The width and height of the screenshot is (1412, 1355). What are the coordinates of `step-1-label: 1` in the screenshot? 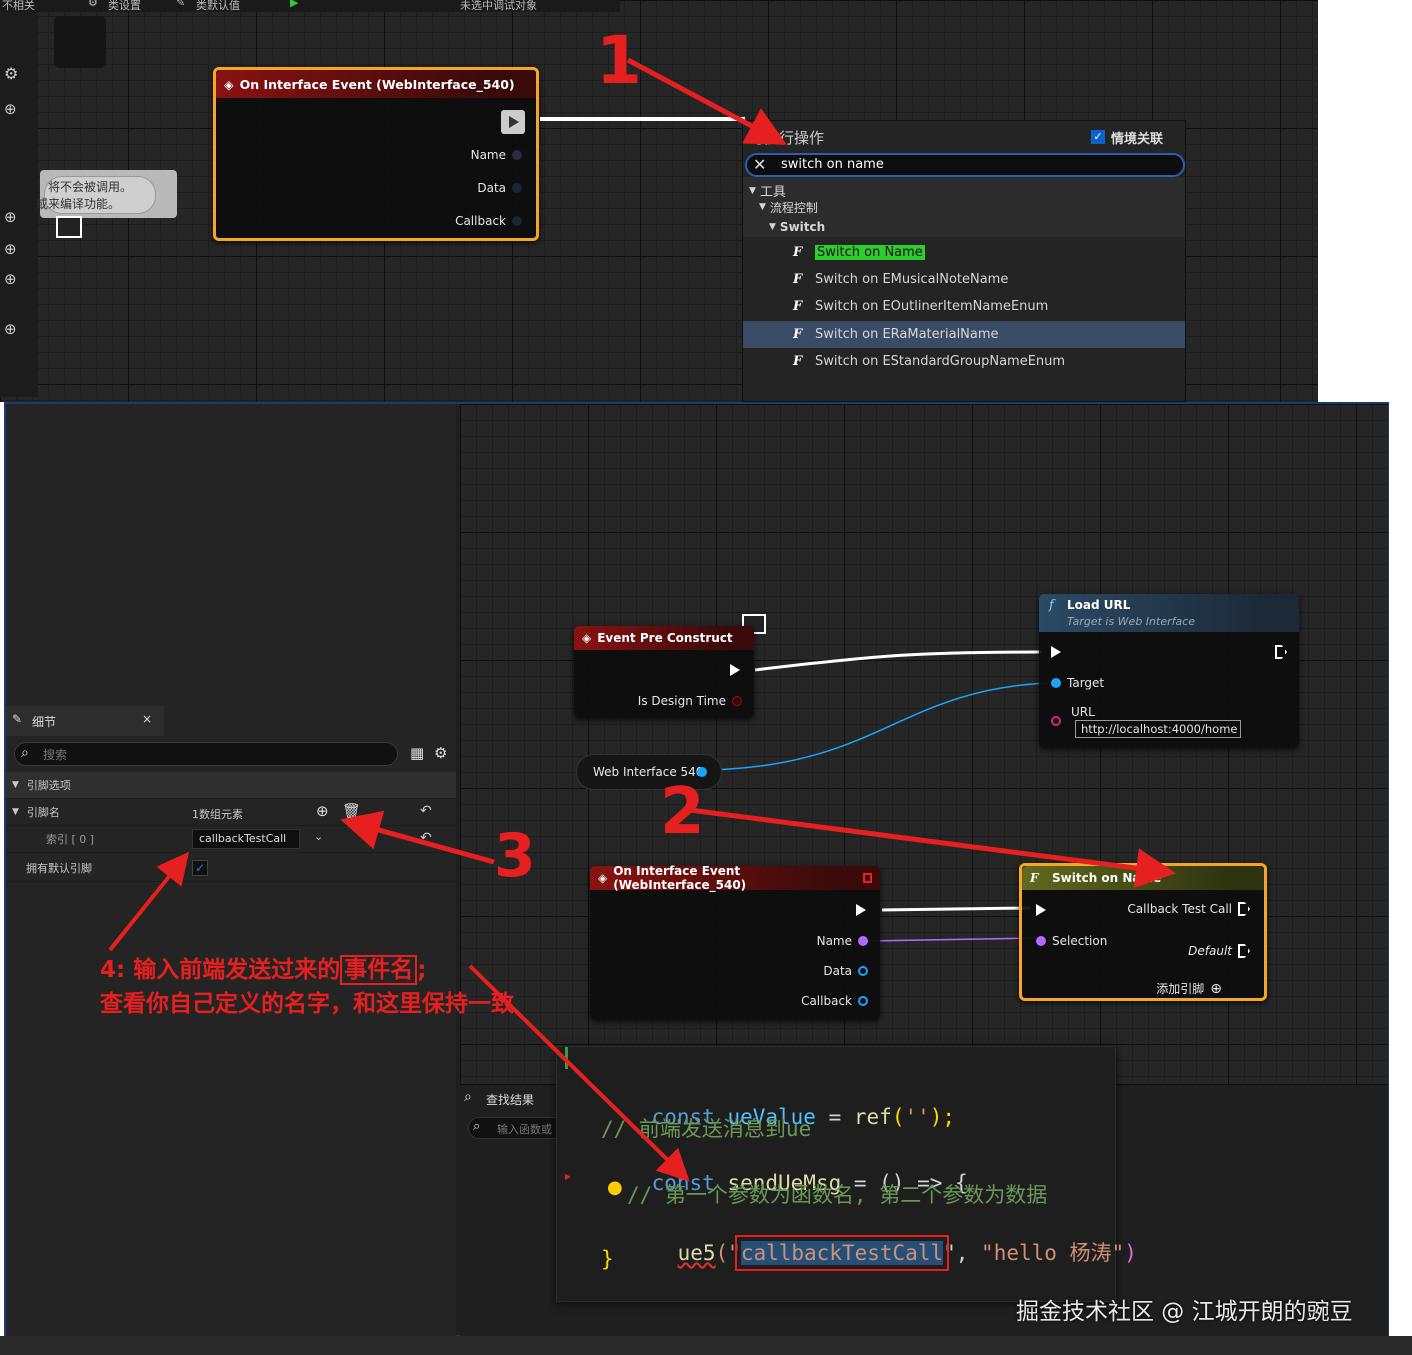 It's located at (619, 60).